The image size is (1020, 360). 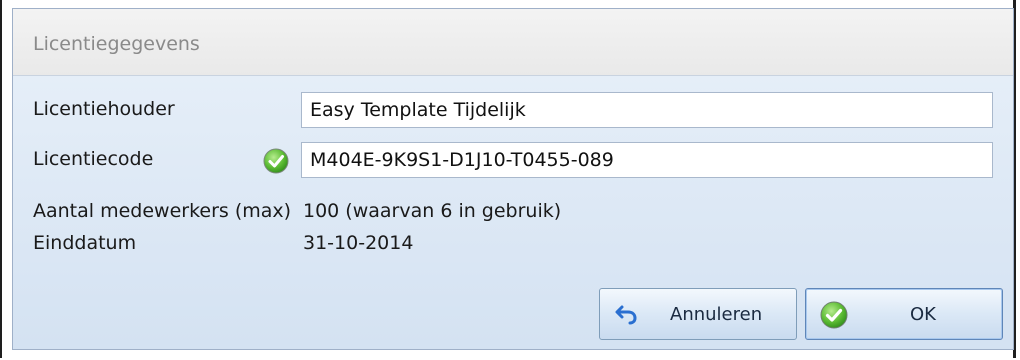 I want to click on code-valid-icon, so click(x=276, y=161).